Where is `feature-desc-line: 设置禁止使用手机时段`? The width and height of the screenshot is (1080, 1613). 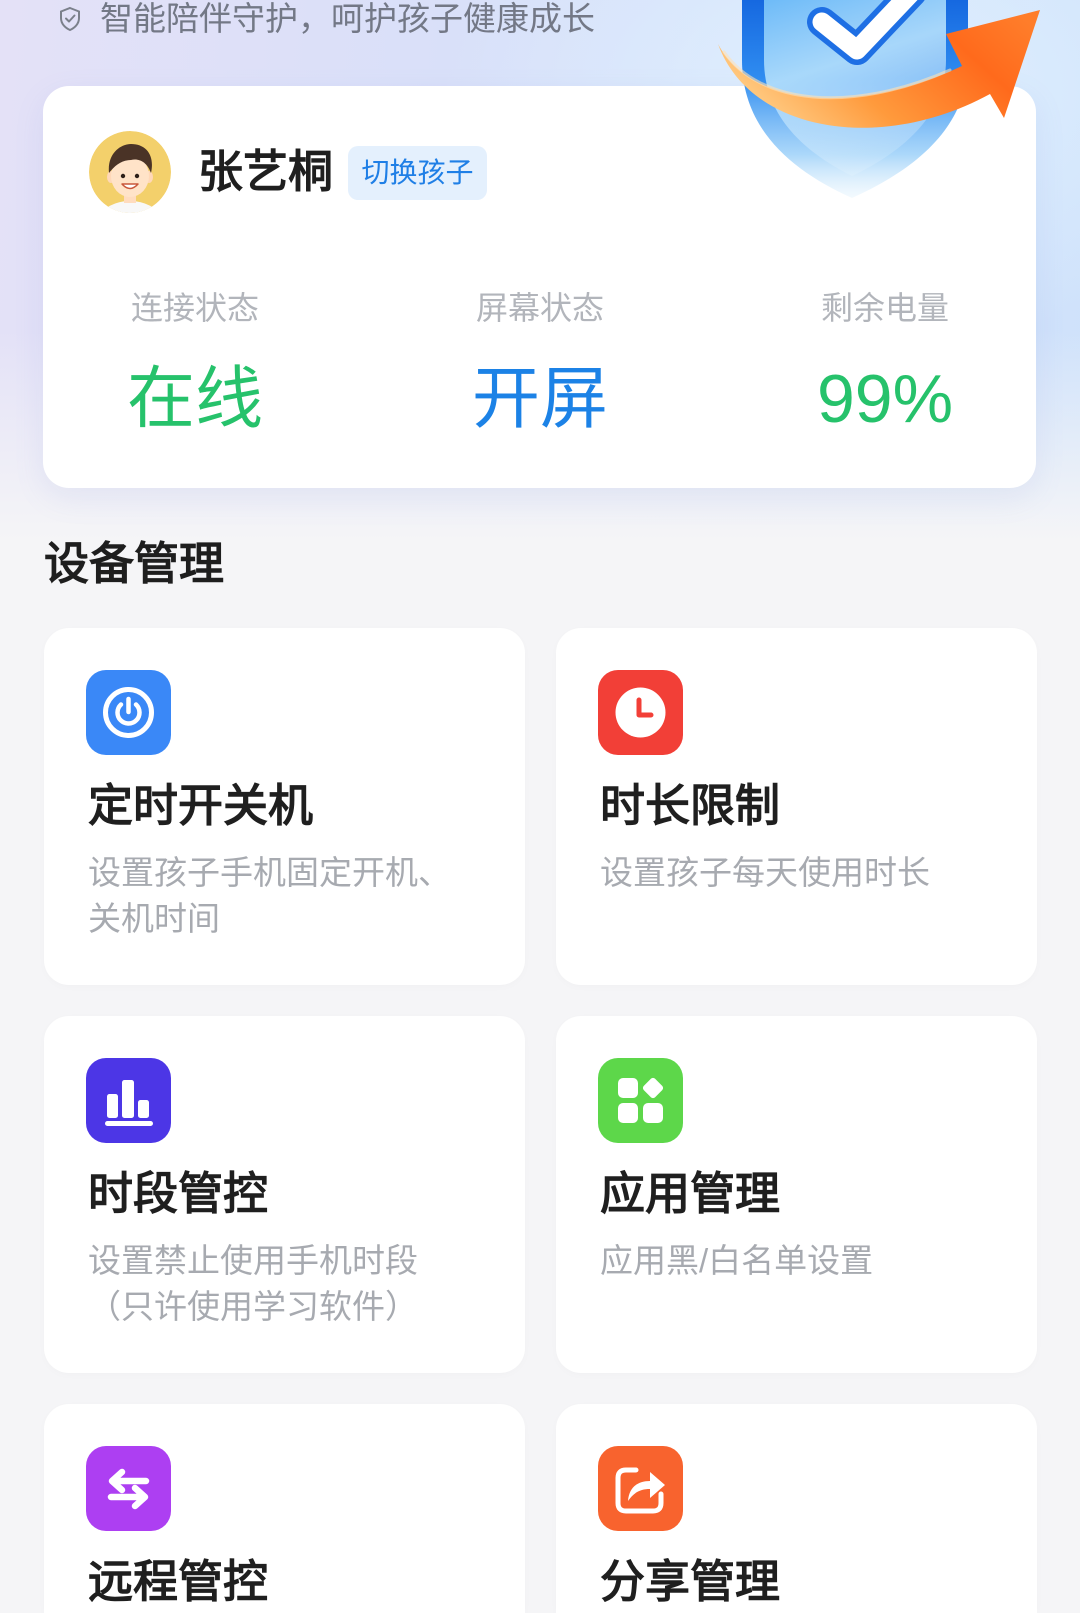 feature-desc-line: 设置禁止使用手机时段 is located at coordinates (253, 1260).